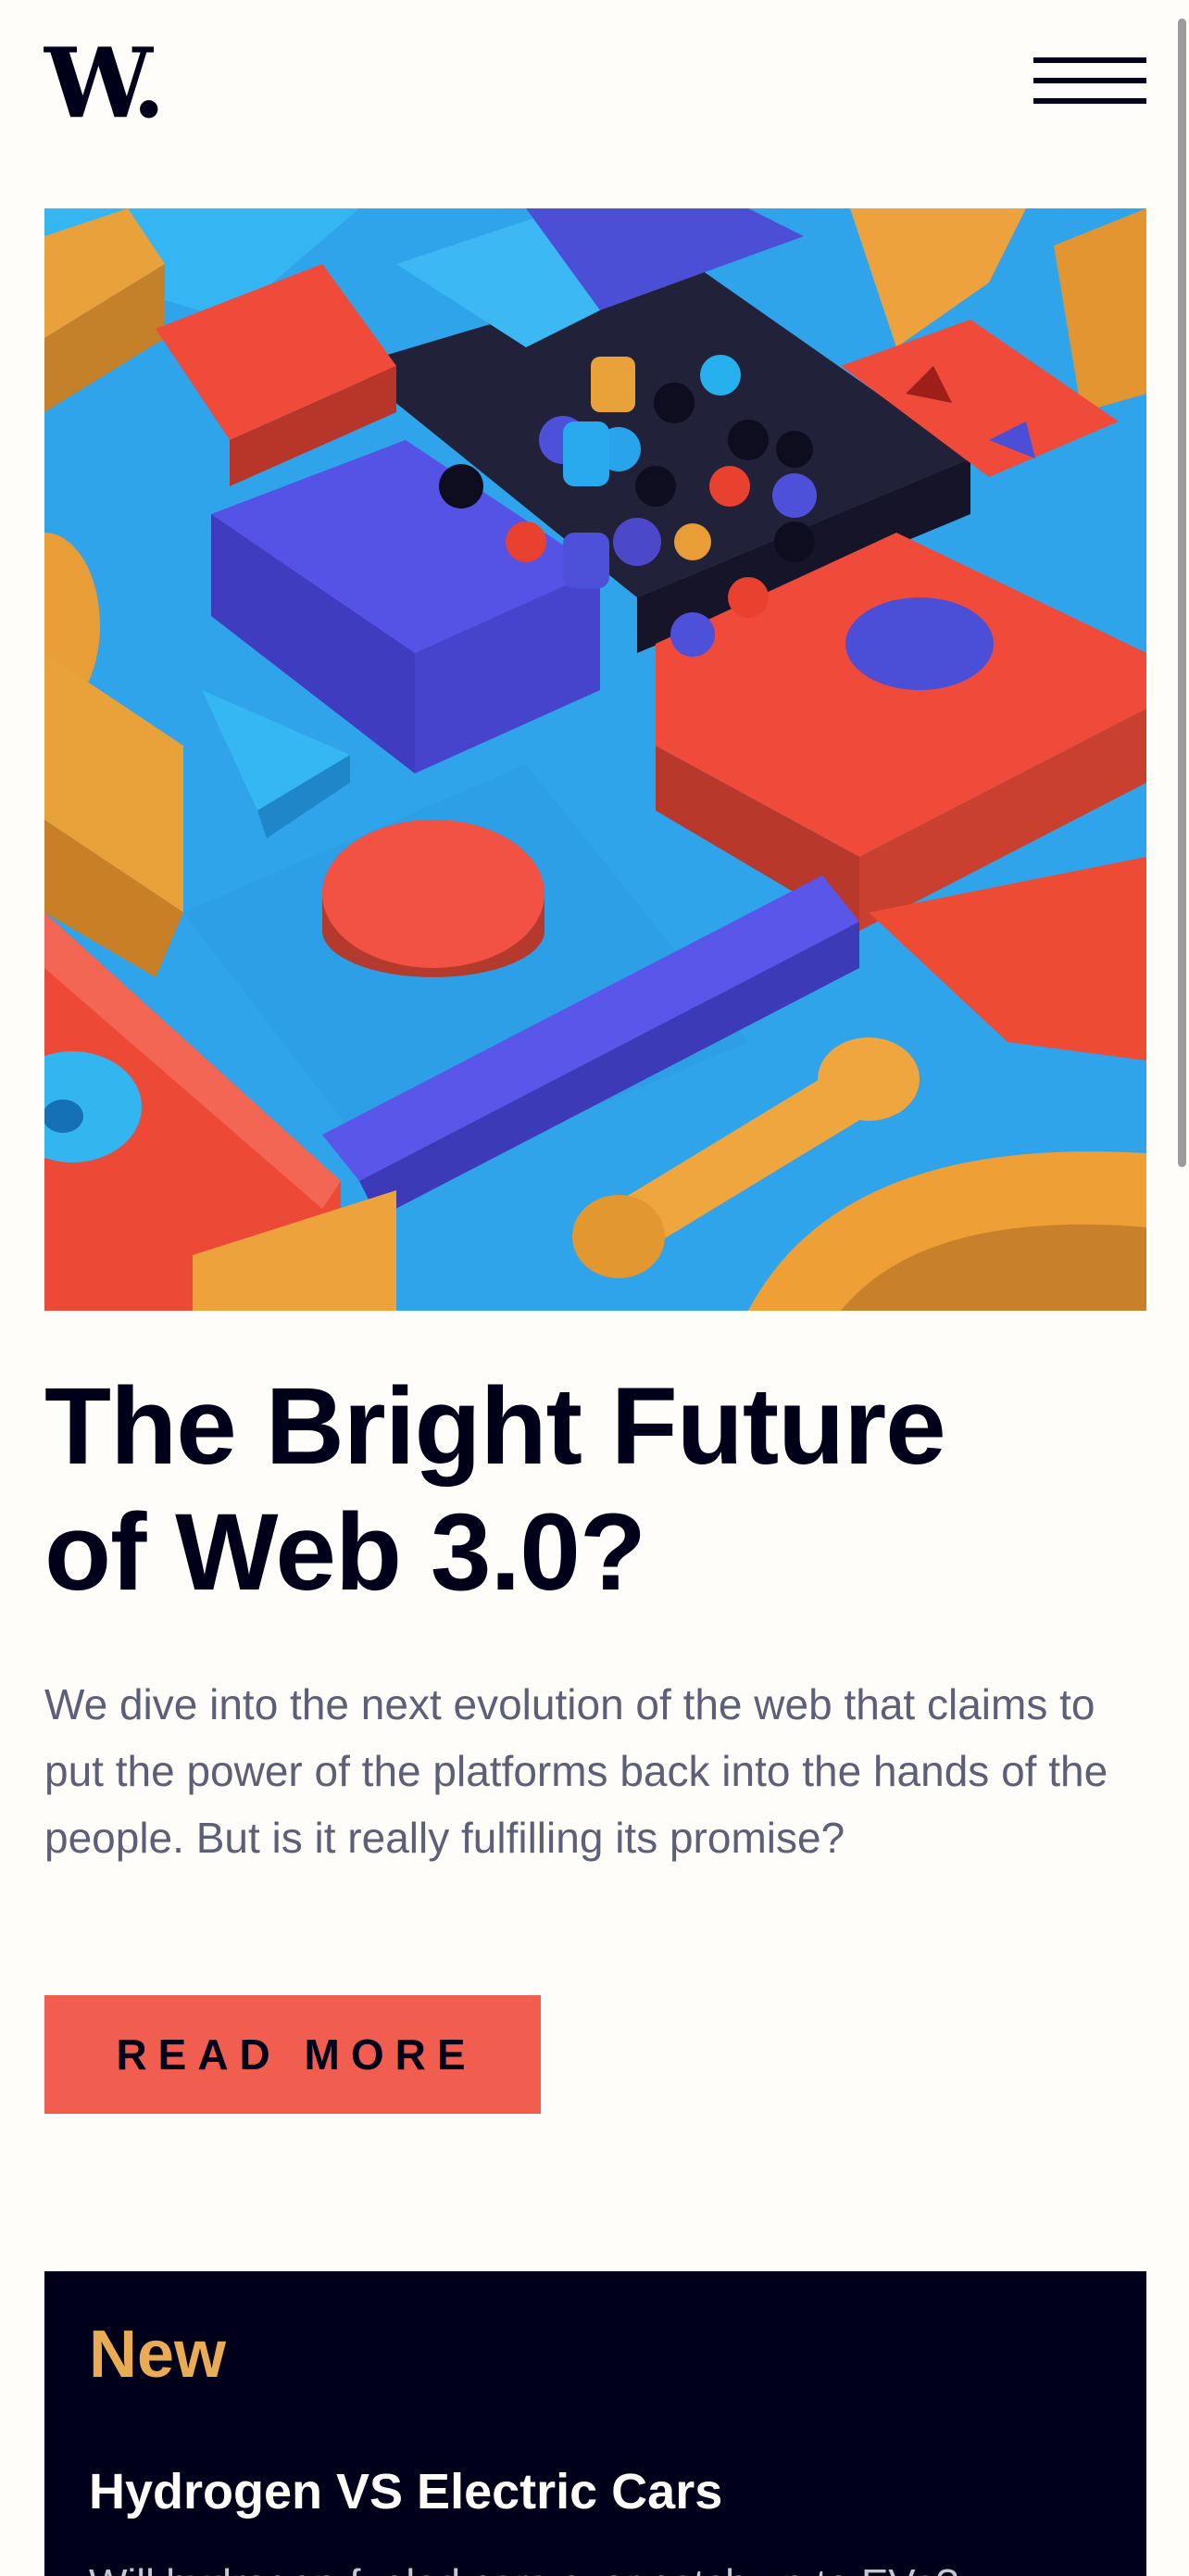 The width and height of the screenshot is (1189, 2576). I want to click on hamburger-icon-bar-top, so click(1089, 60).